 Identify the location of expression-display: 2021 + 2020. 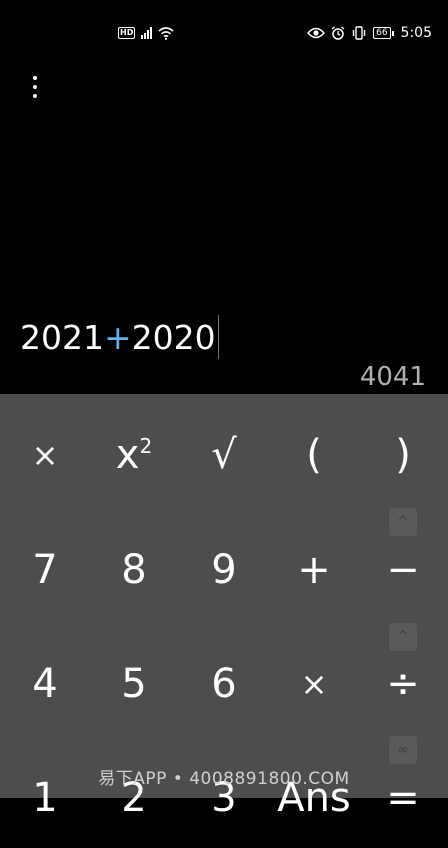
(119, 337).